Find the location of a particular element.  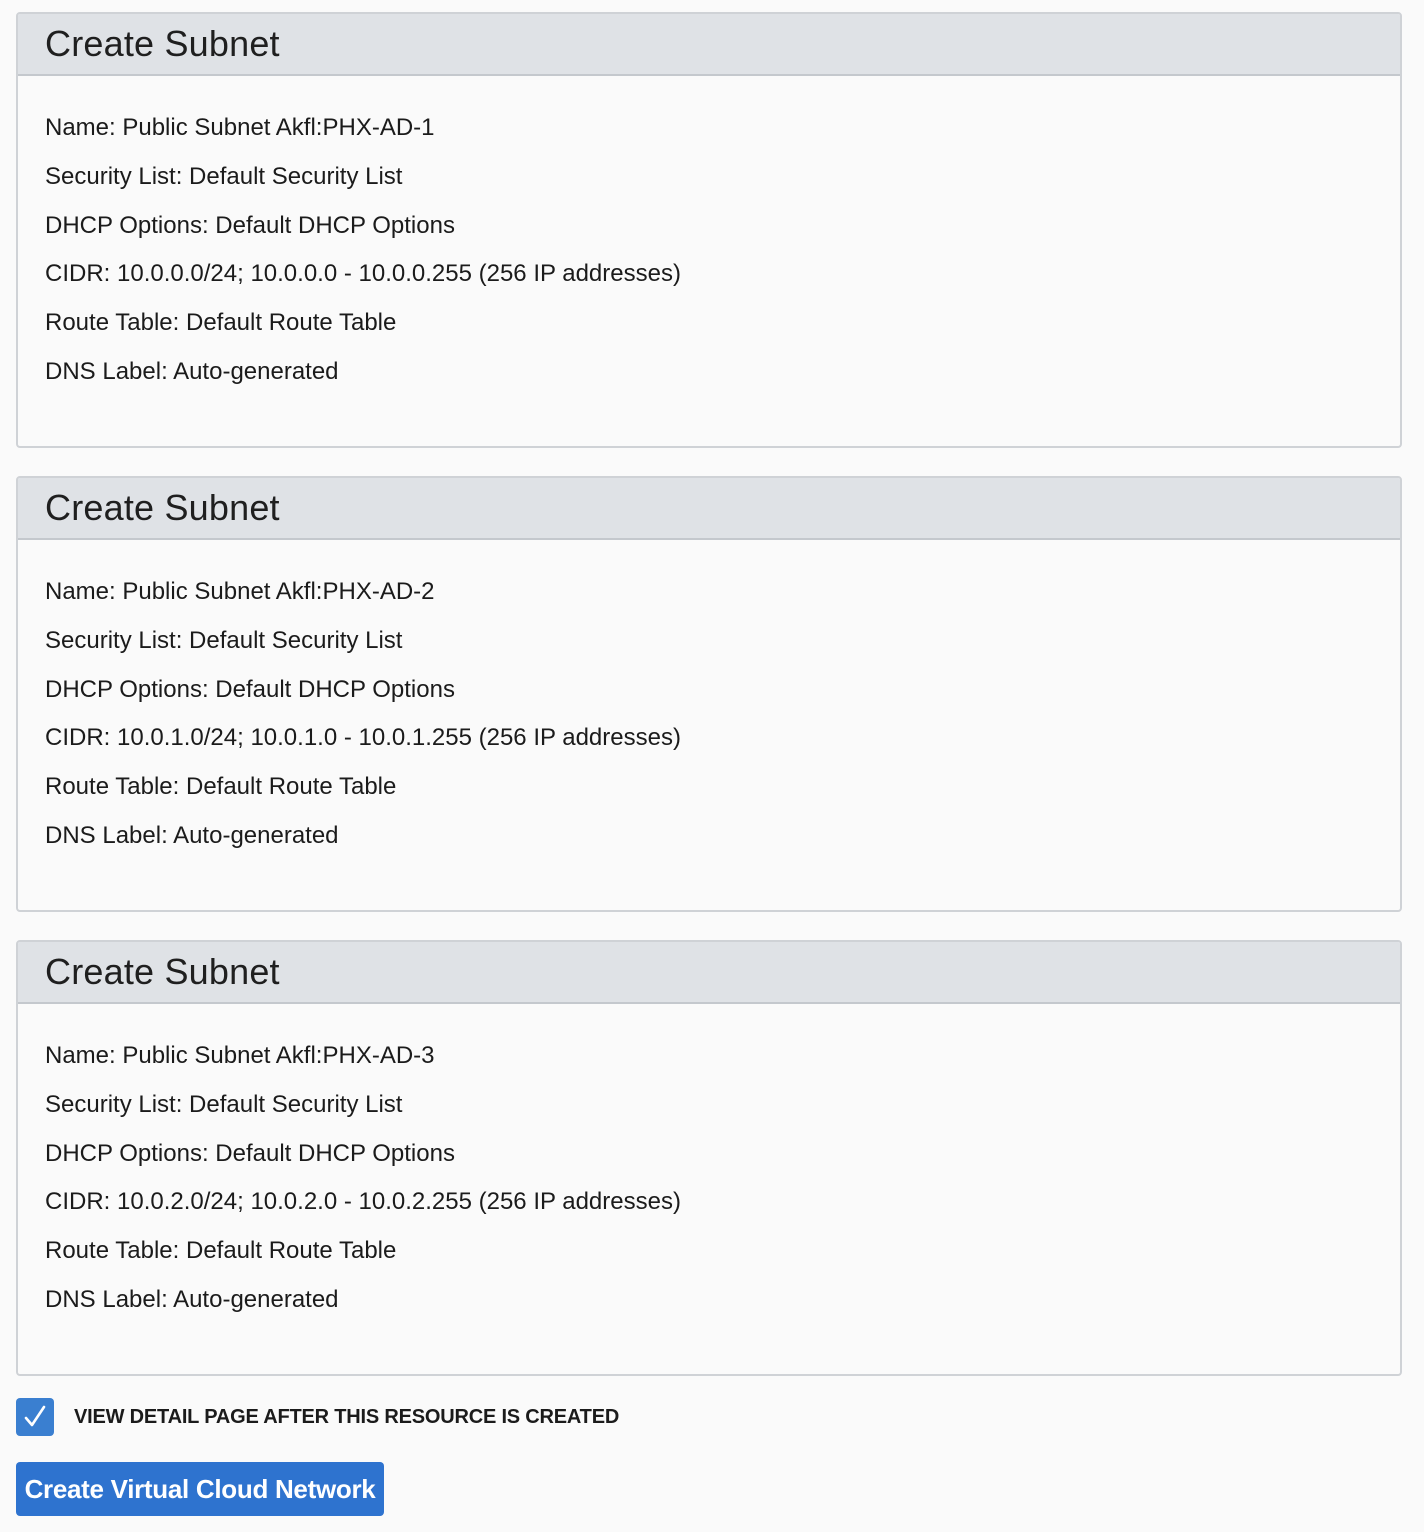

subnet-name: Name: Public Subnet Akfl:PHX-AD-2 is located at coordinates (240, 591).